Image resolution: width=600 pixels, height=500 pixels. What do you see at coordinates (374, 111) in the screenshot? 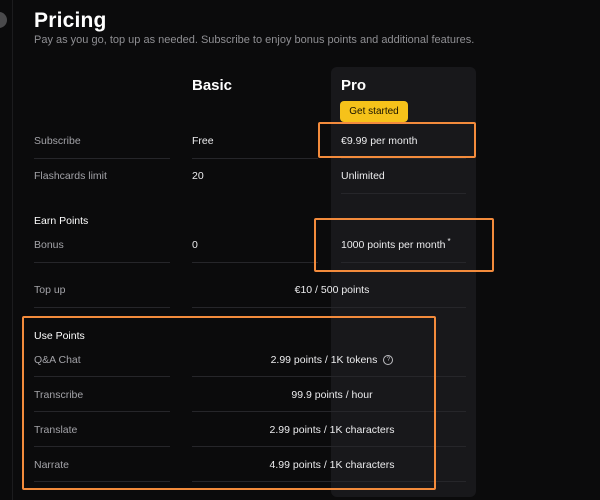
I see `get-started-button: Get started` at bounding box center [374, 111].